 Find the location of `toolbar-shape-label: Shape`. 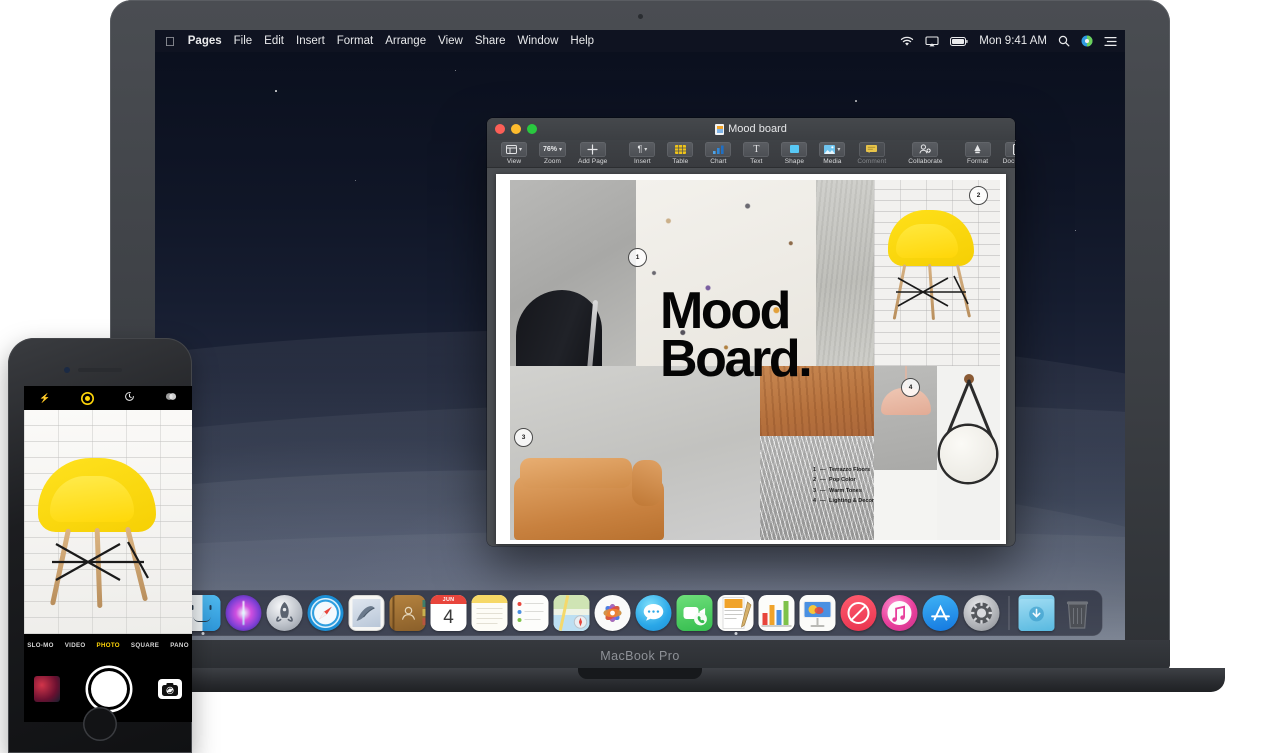

toolbar-shape-label: Shape is located at coordinates (794, 162).